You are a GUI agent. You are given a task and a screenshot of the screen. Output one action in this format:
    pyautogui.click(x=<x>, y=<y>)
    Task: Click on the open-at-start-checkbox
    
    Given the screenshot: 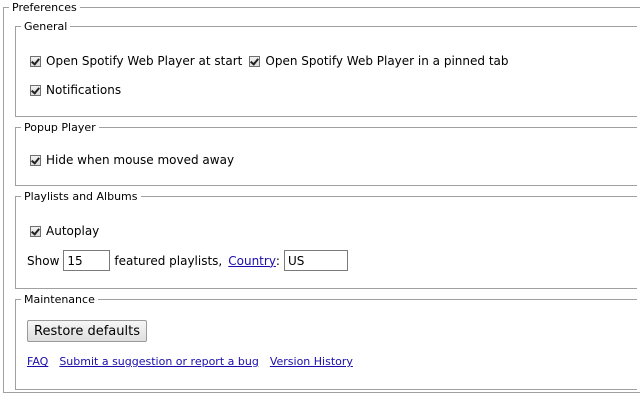 What is the action you would take?
    pyautogui.click(x=35, y=61)
    